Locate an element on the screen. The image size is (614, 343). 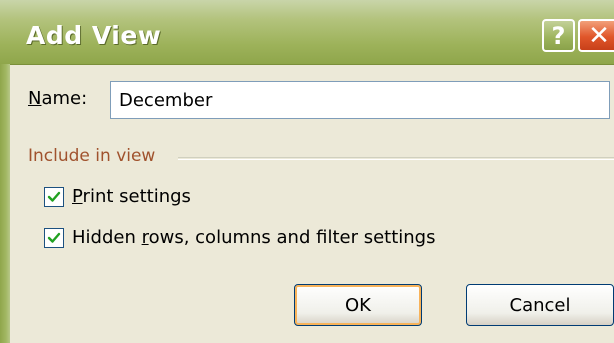
dialog-title: Add View is located at coordinates (94, 35).